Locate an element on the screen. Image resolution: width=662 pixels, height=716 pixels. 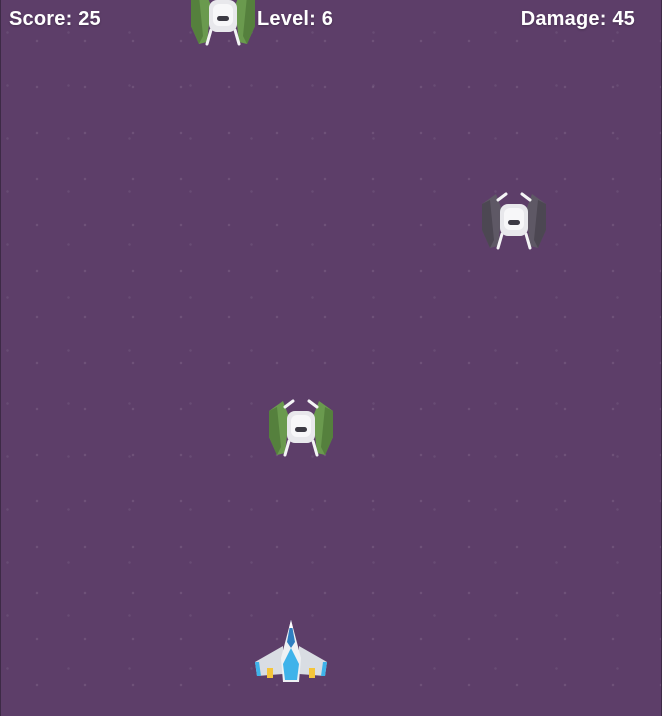
gray-enemy-ship-icon is located at coordinates (514, 221).